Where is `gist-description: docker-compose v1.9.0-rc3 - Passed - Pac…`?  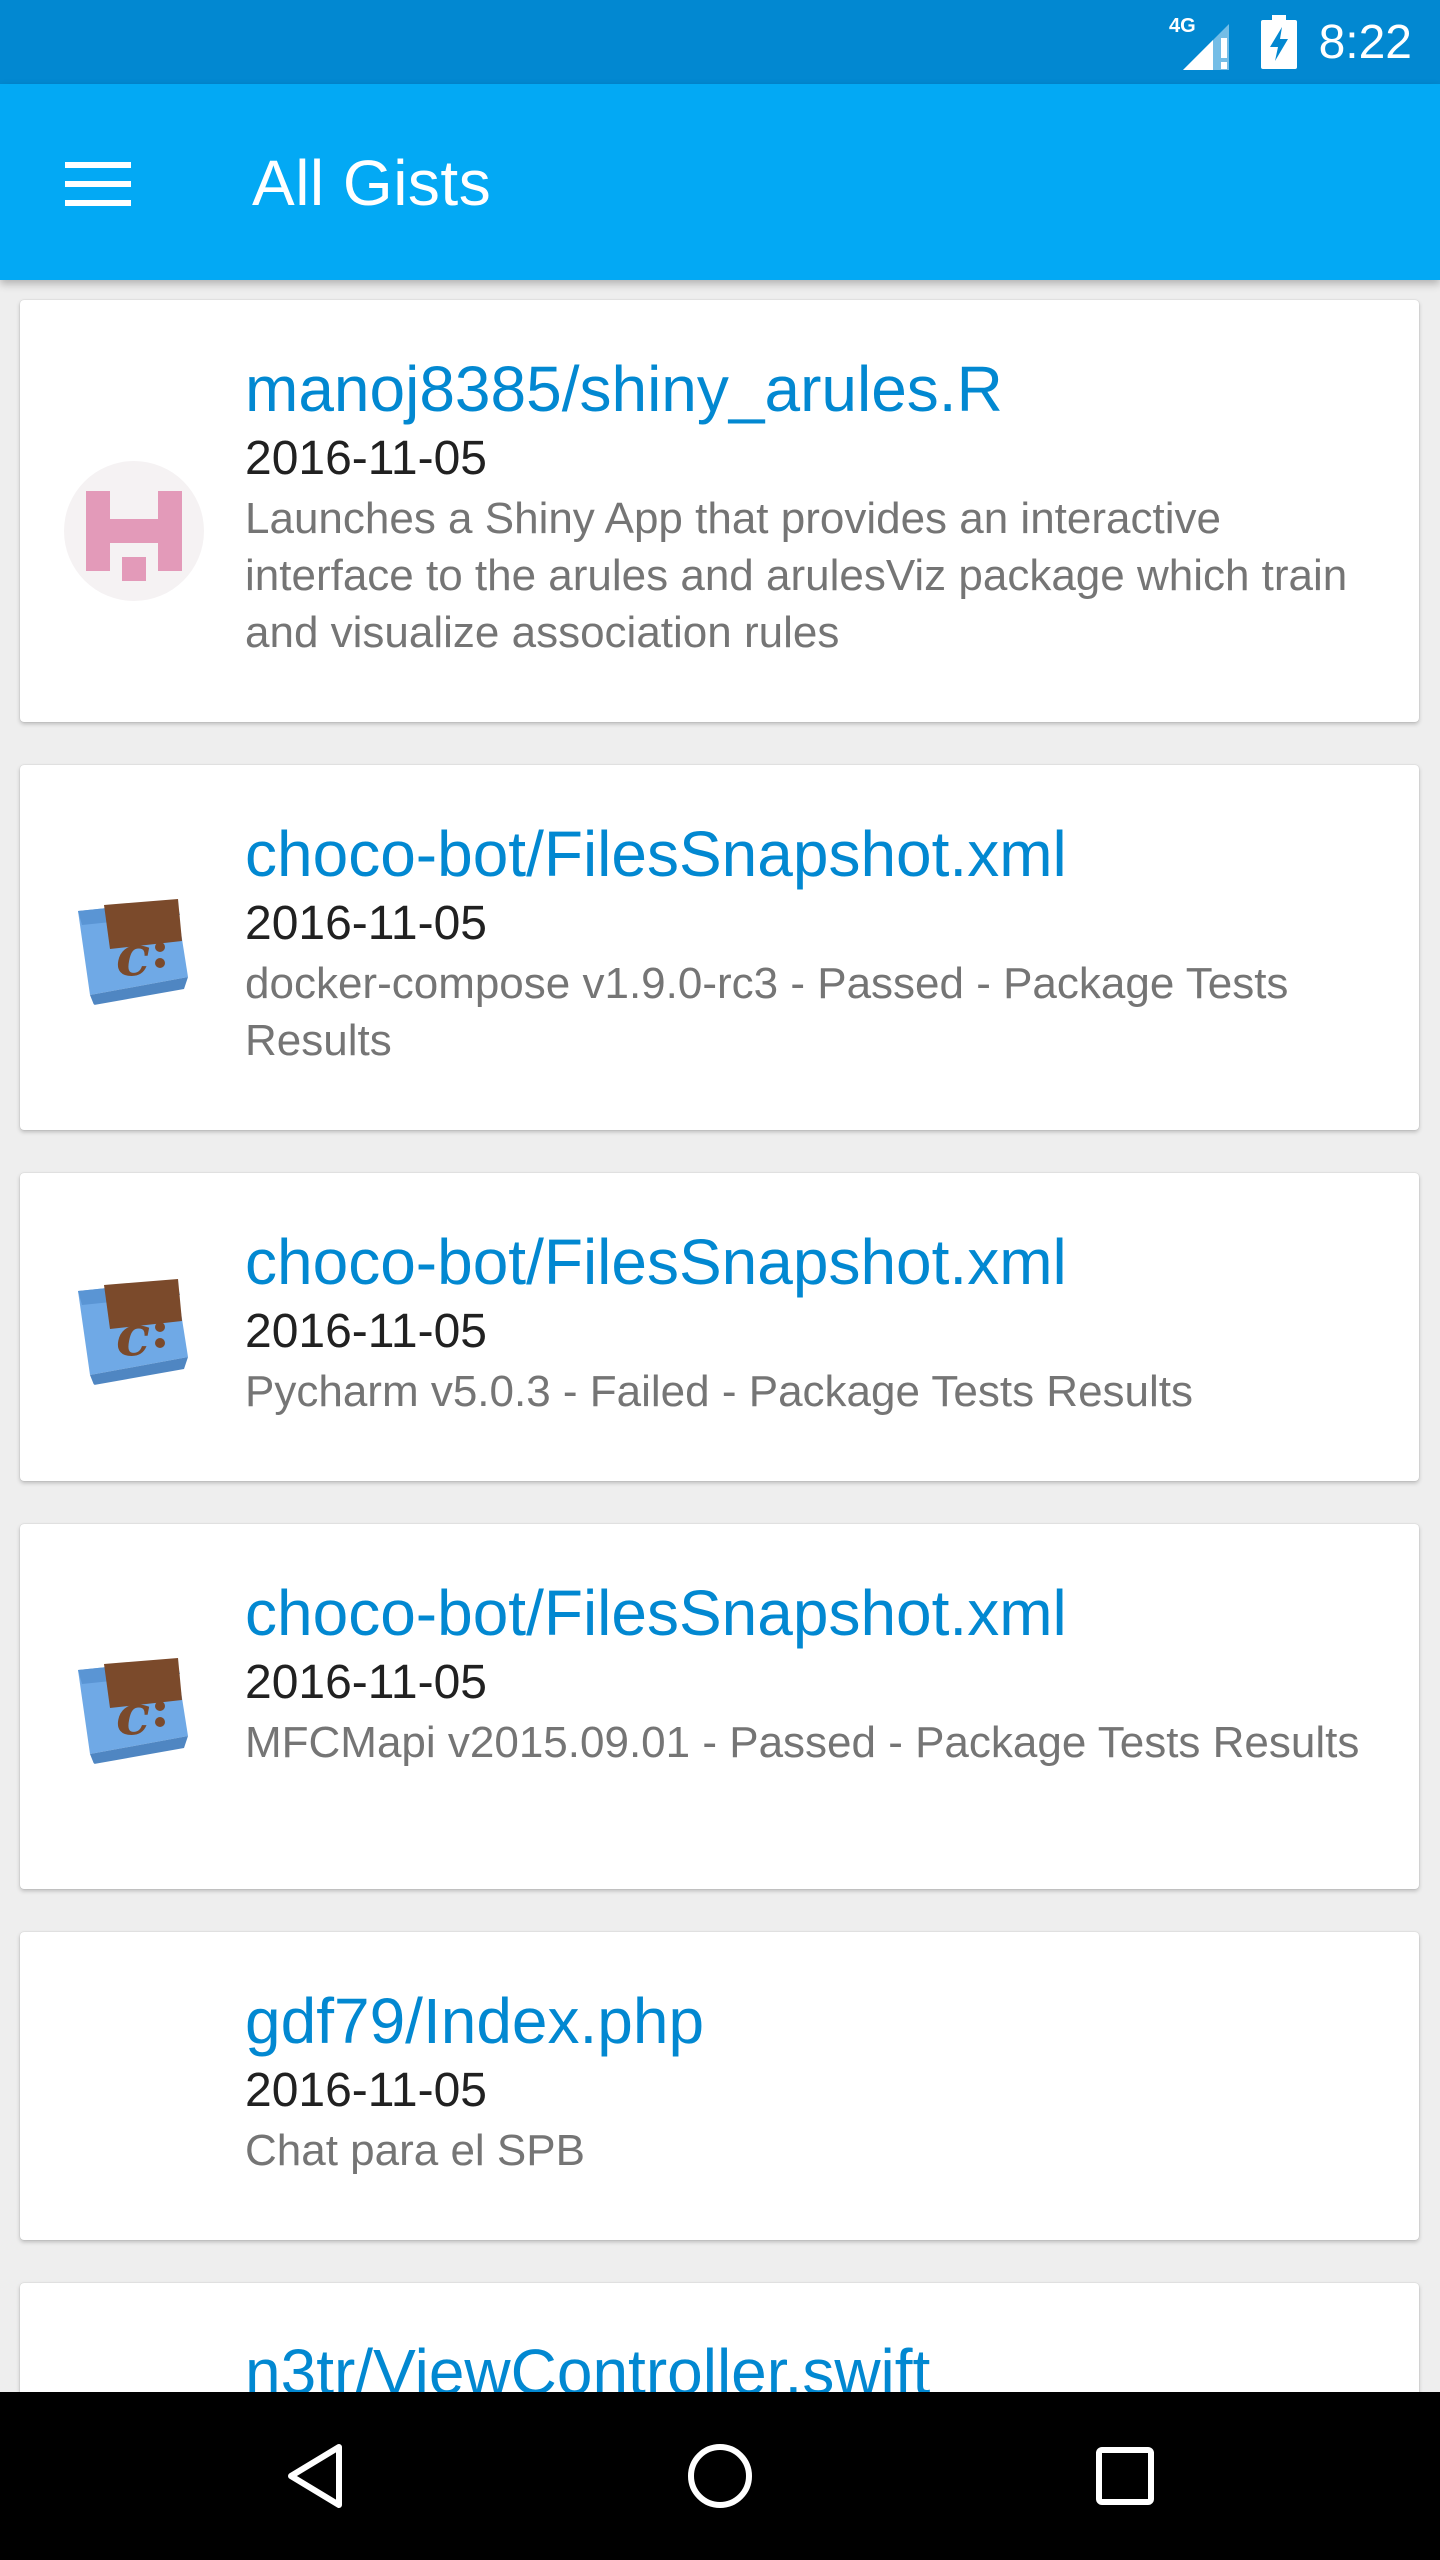
gist-description: docker-compose v1.9.0-rc3 - Passed - Pac… is located at coordinates (767, 1012).